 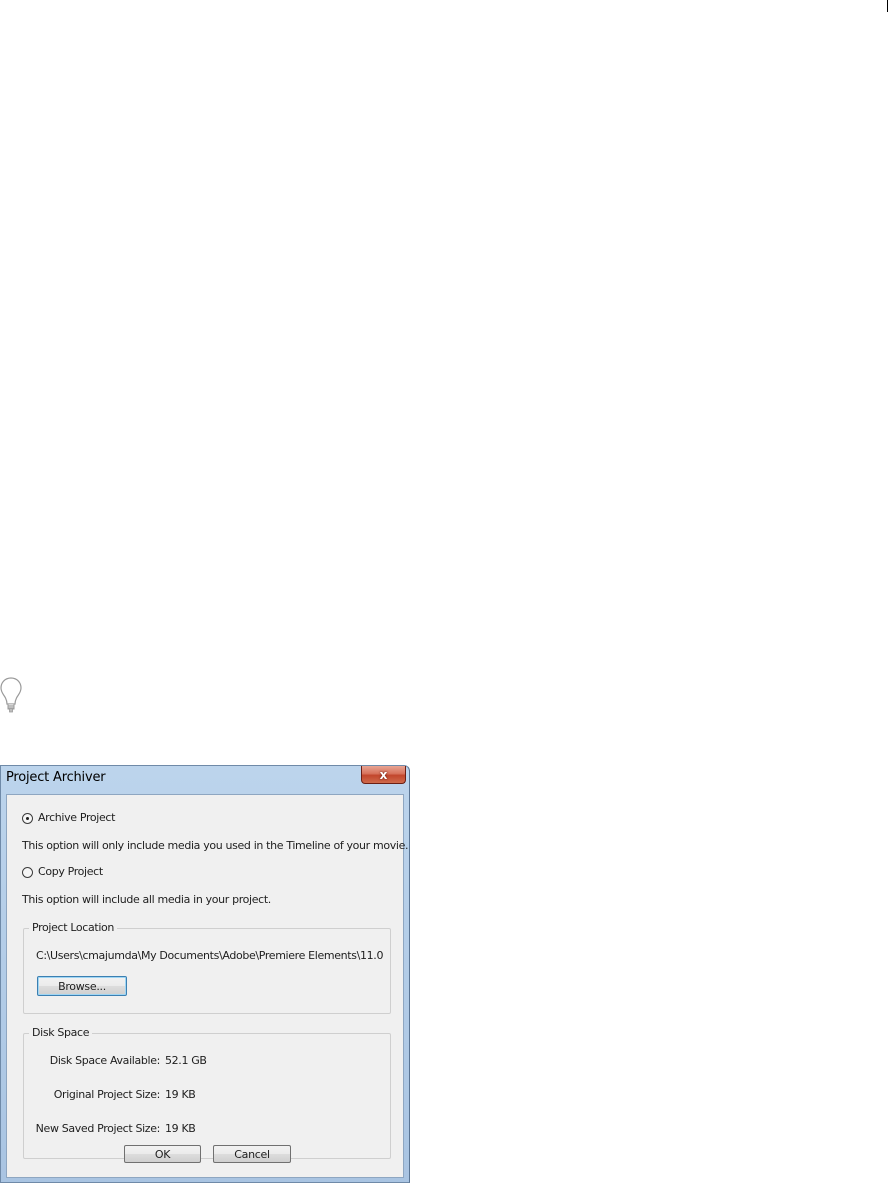 What do you see at coordinates (56, 777) in the screenshot?
I see `dialog-title: Project Archiver` at bounding box center [56, 777].